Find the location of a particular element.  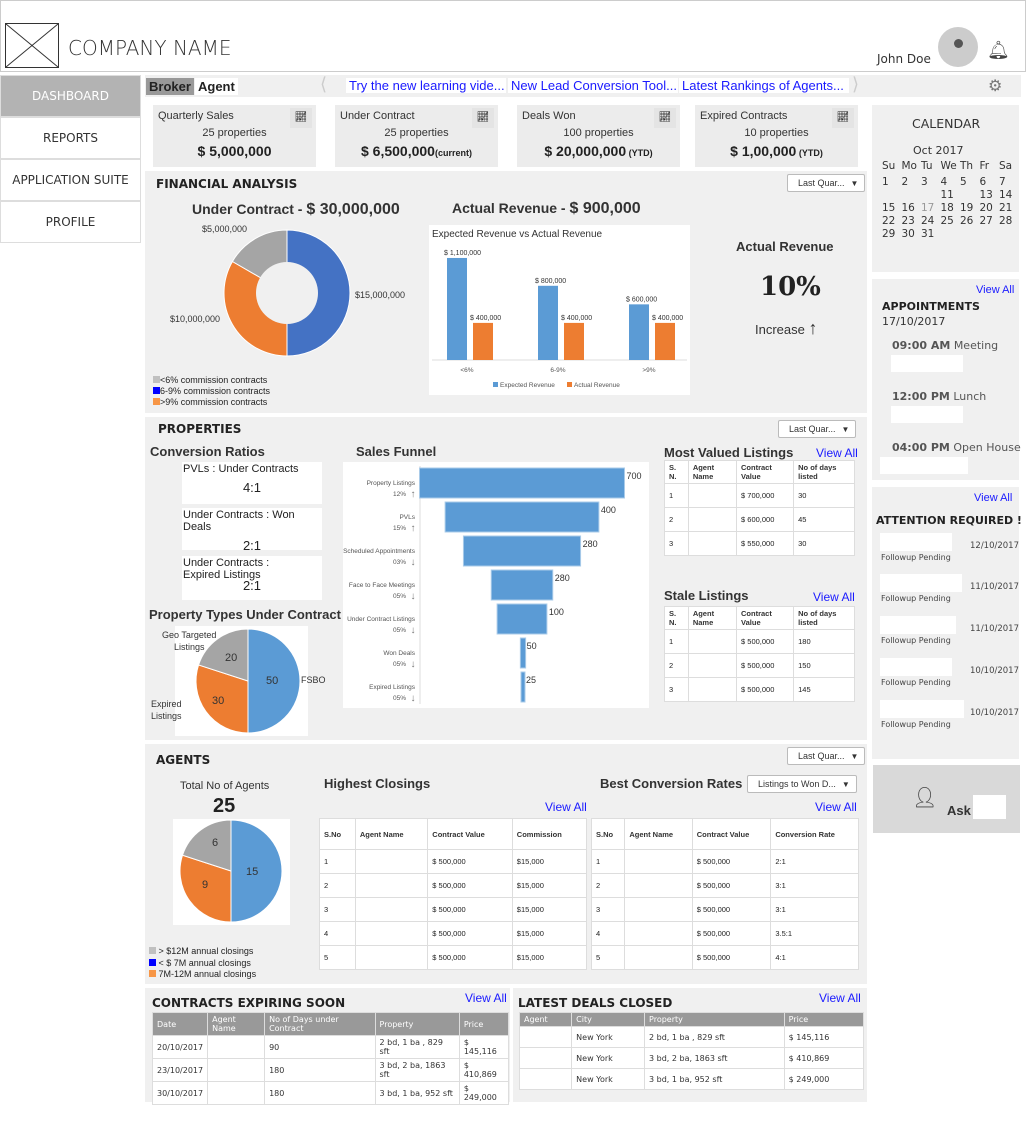

calendar-day: 3 is located at coordinates (931, 182).